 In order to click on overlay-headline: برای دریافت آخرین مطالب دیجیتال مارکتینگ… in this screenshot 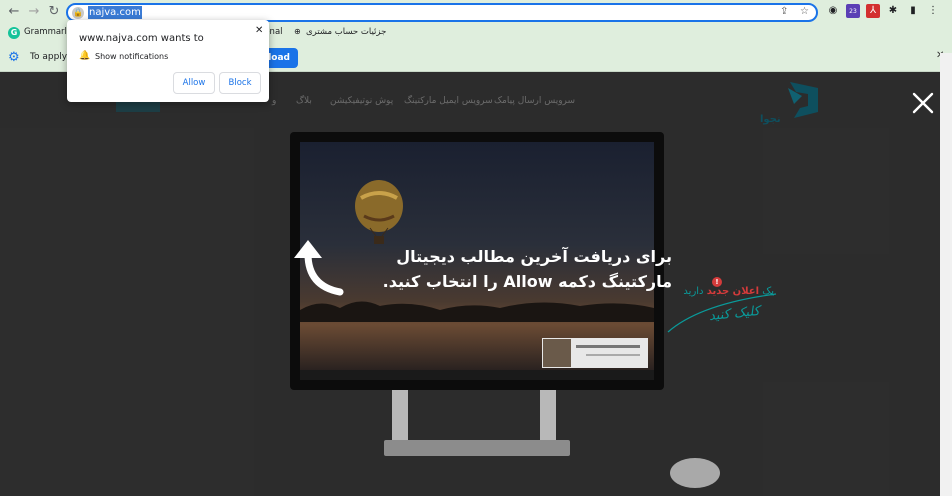, I will do `click(516, 269)`.